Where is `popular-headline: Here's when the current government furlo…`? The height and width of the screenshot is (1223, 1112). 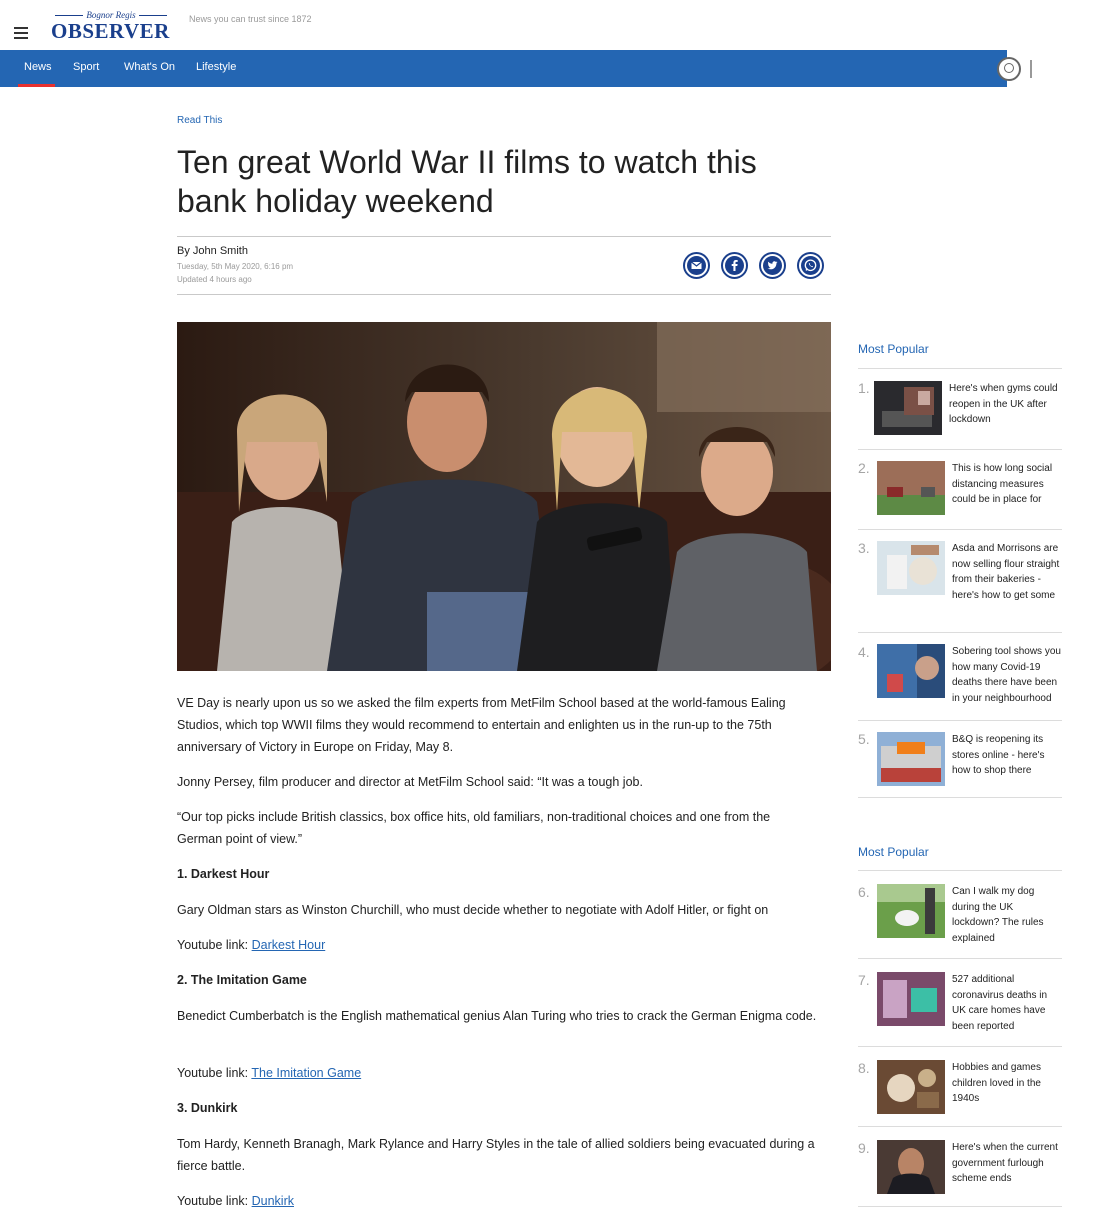
popular-headline: Here's when the current government furlo… is located at coordinates (1008, 1163).